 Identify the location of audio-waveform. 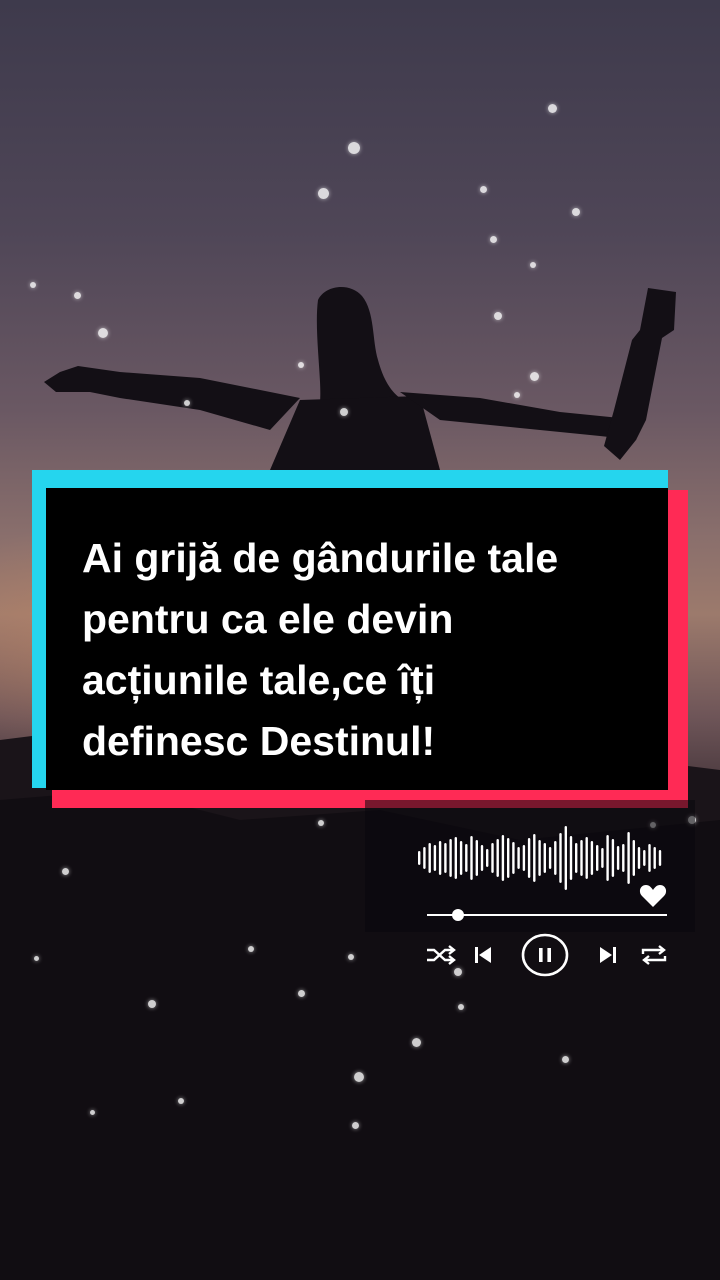
(540, 858).